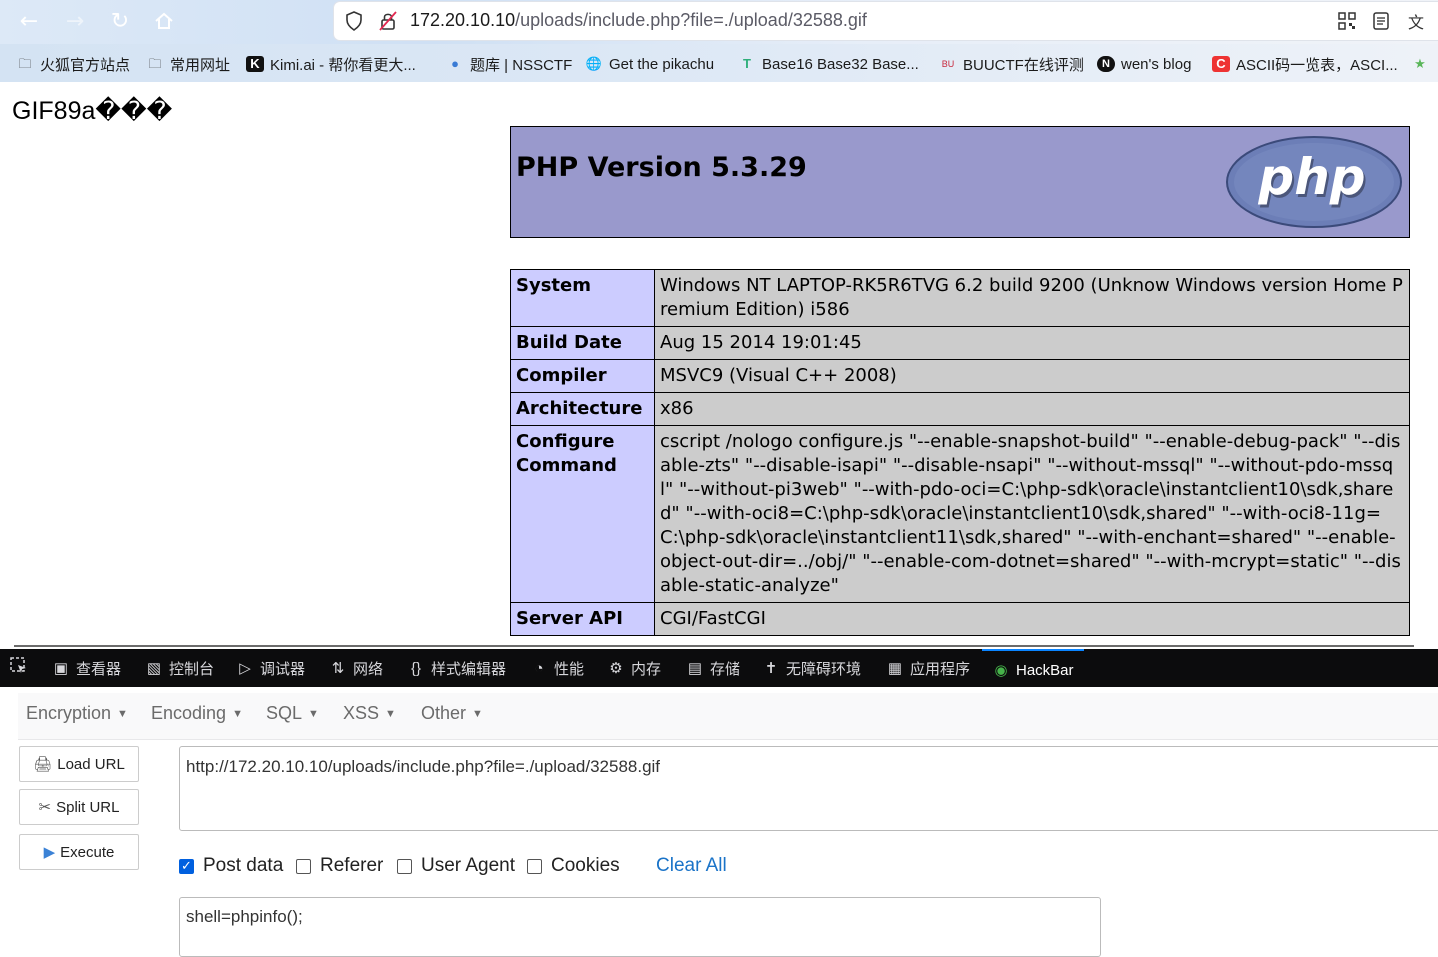 This screenshot has height=957, width=1438. I want to click on star-icon: ★, so click(1420, 63).